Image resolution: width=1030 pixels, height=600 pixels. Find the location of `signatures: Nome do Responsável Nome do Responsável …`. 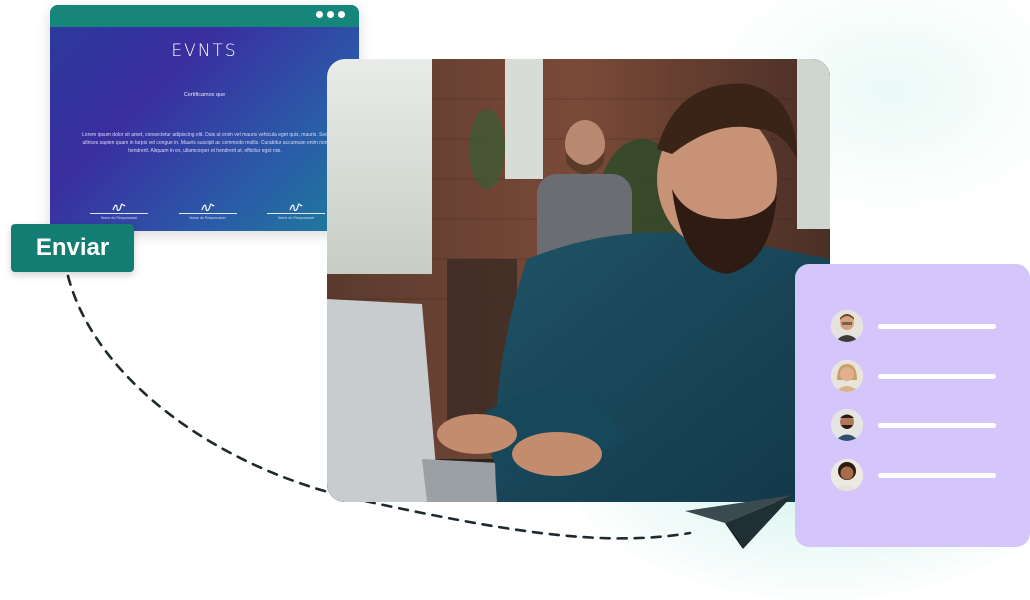

signatures: Nome do Responsável Nome do Responsável … is located at coordinates (207, 211).